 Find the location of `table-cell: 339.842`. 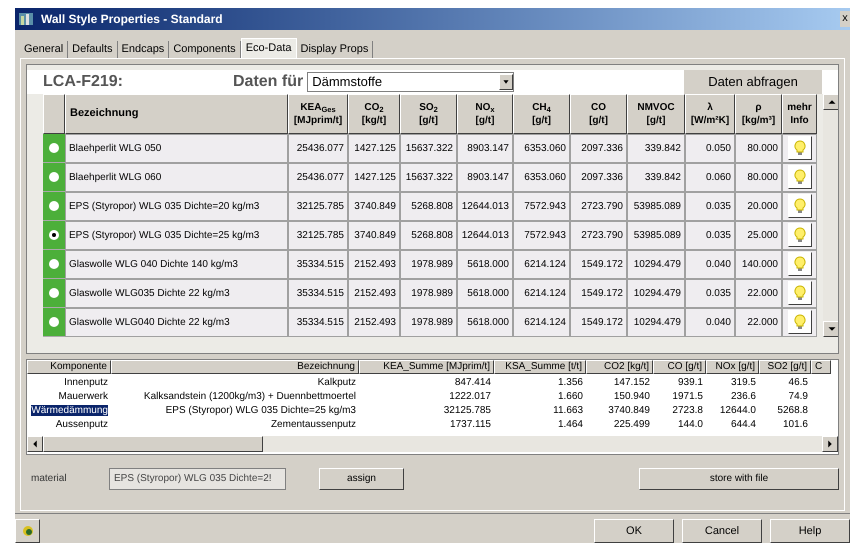

table-cell: 339.842 is located at coordinates (656, 177).